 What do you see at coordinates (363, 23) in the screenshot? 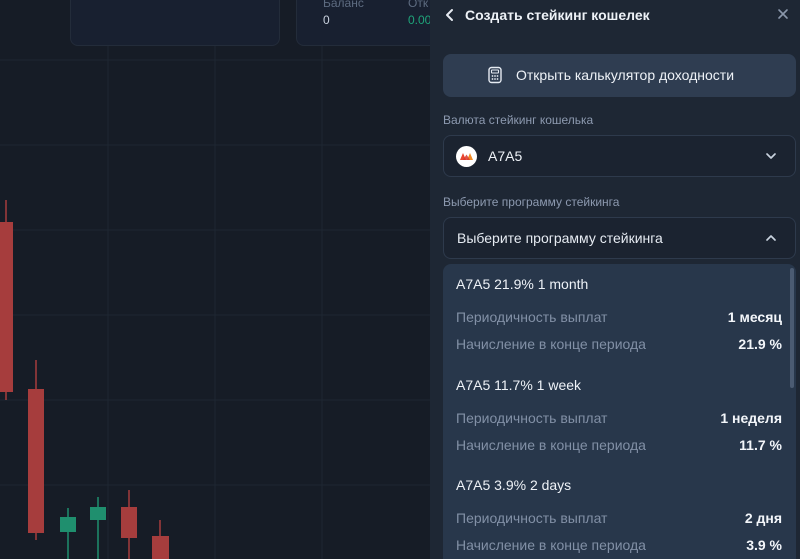
I see `summary-card-balance: Баланс 0 Отк 0.00` at bounding box center [363, 23].